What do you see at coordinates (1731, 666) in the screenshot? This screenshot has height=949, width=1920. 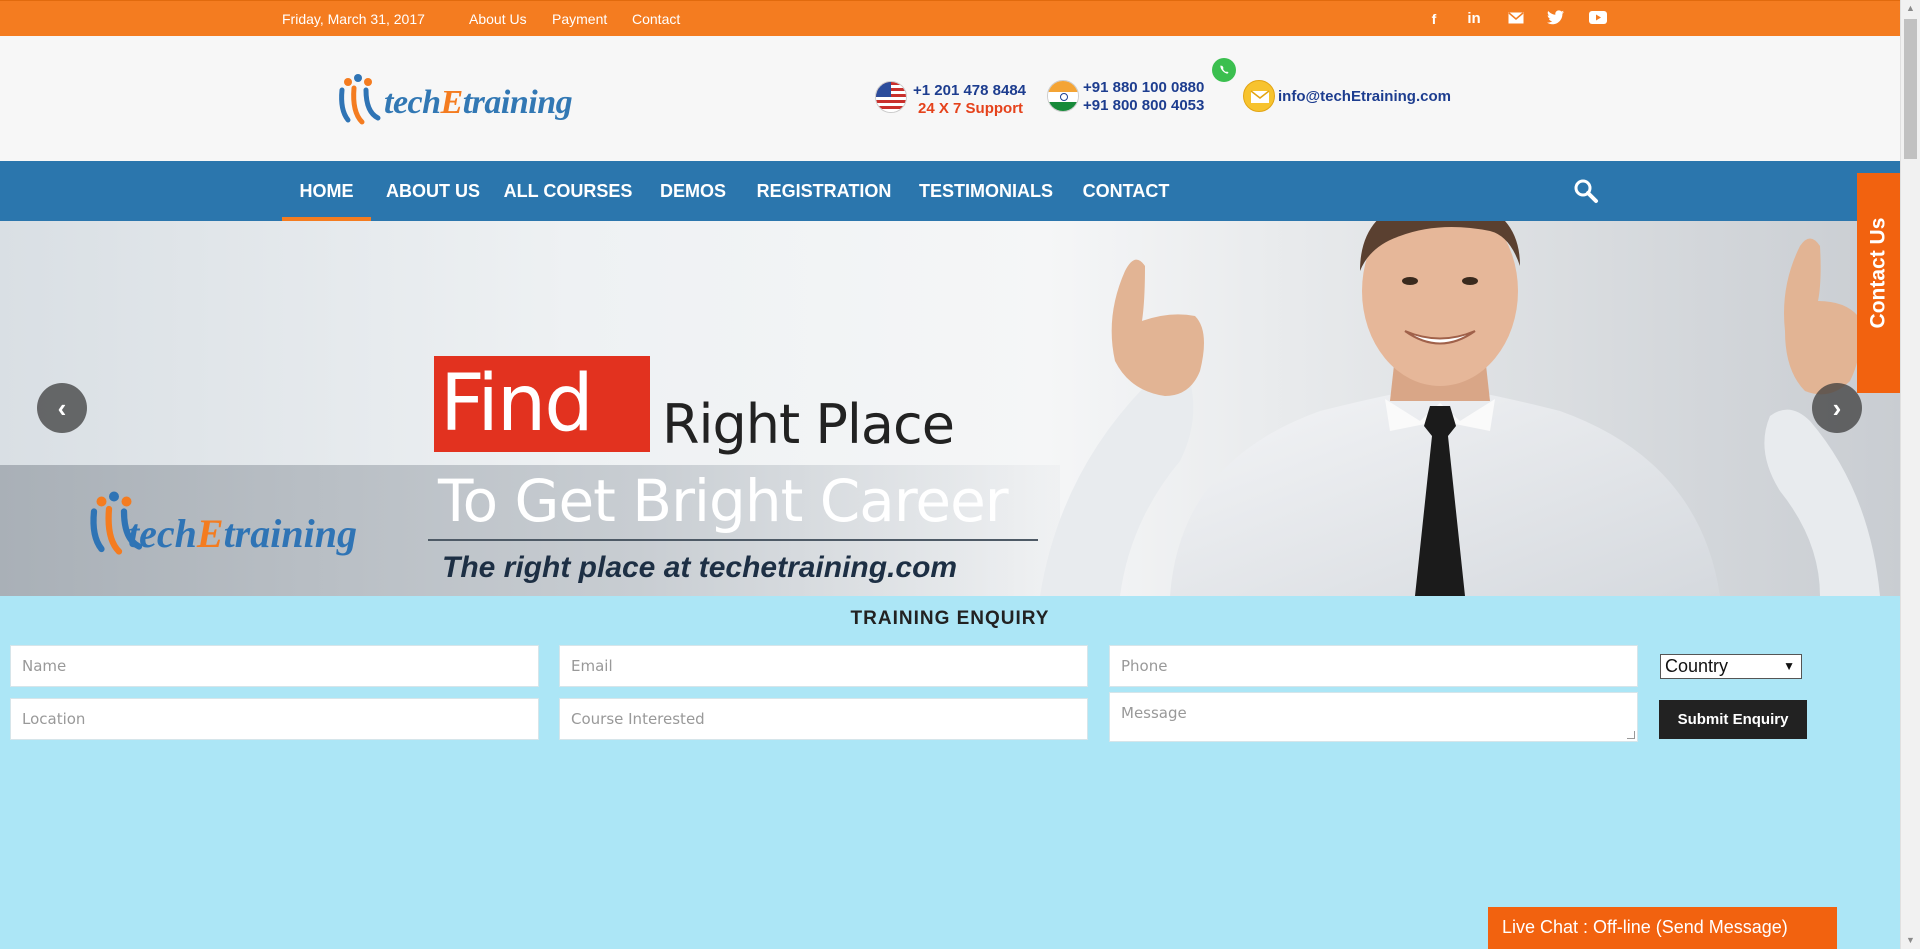 I see `country-select: Country ▼` at bounding box center [1731, 666].